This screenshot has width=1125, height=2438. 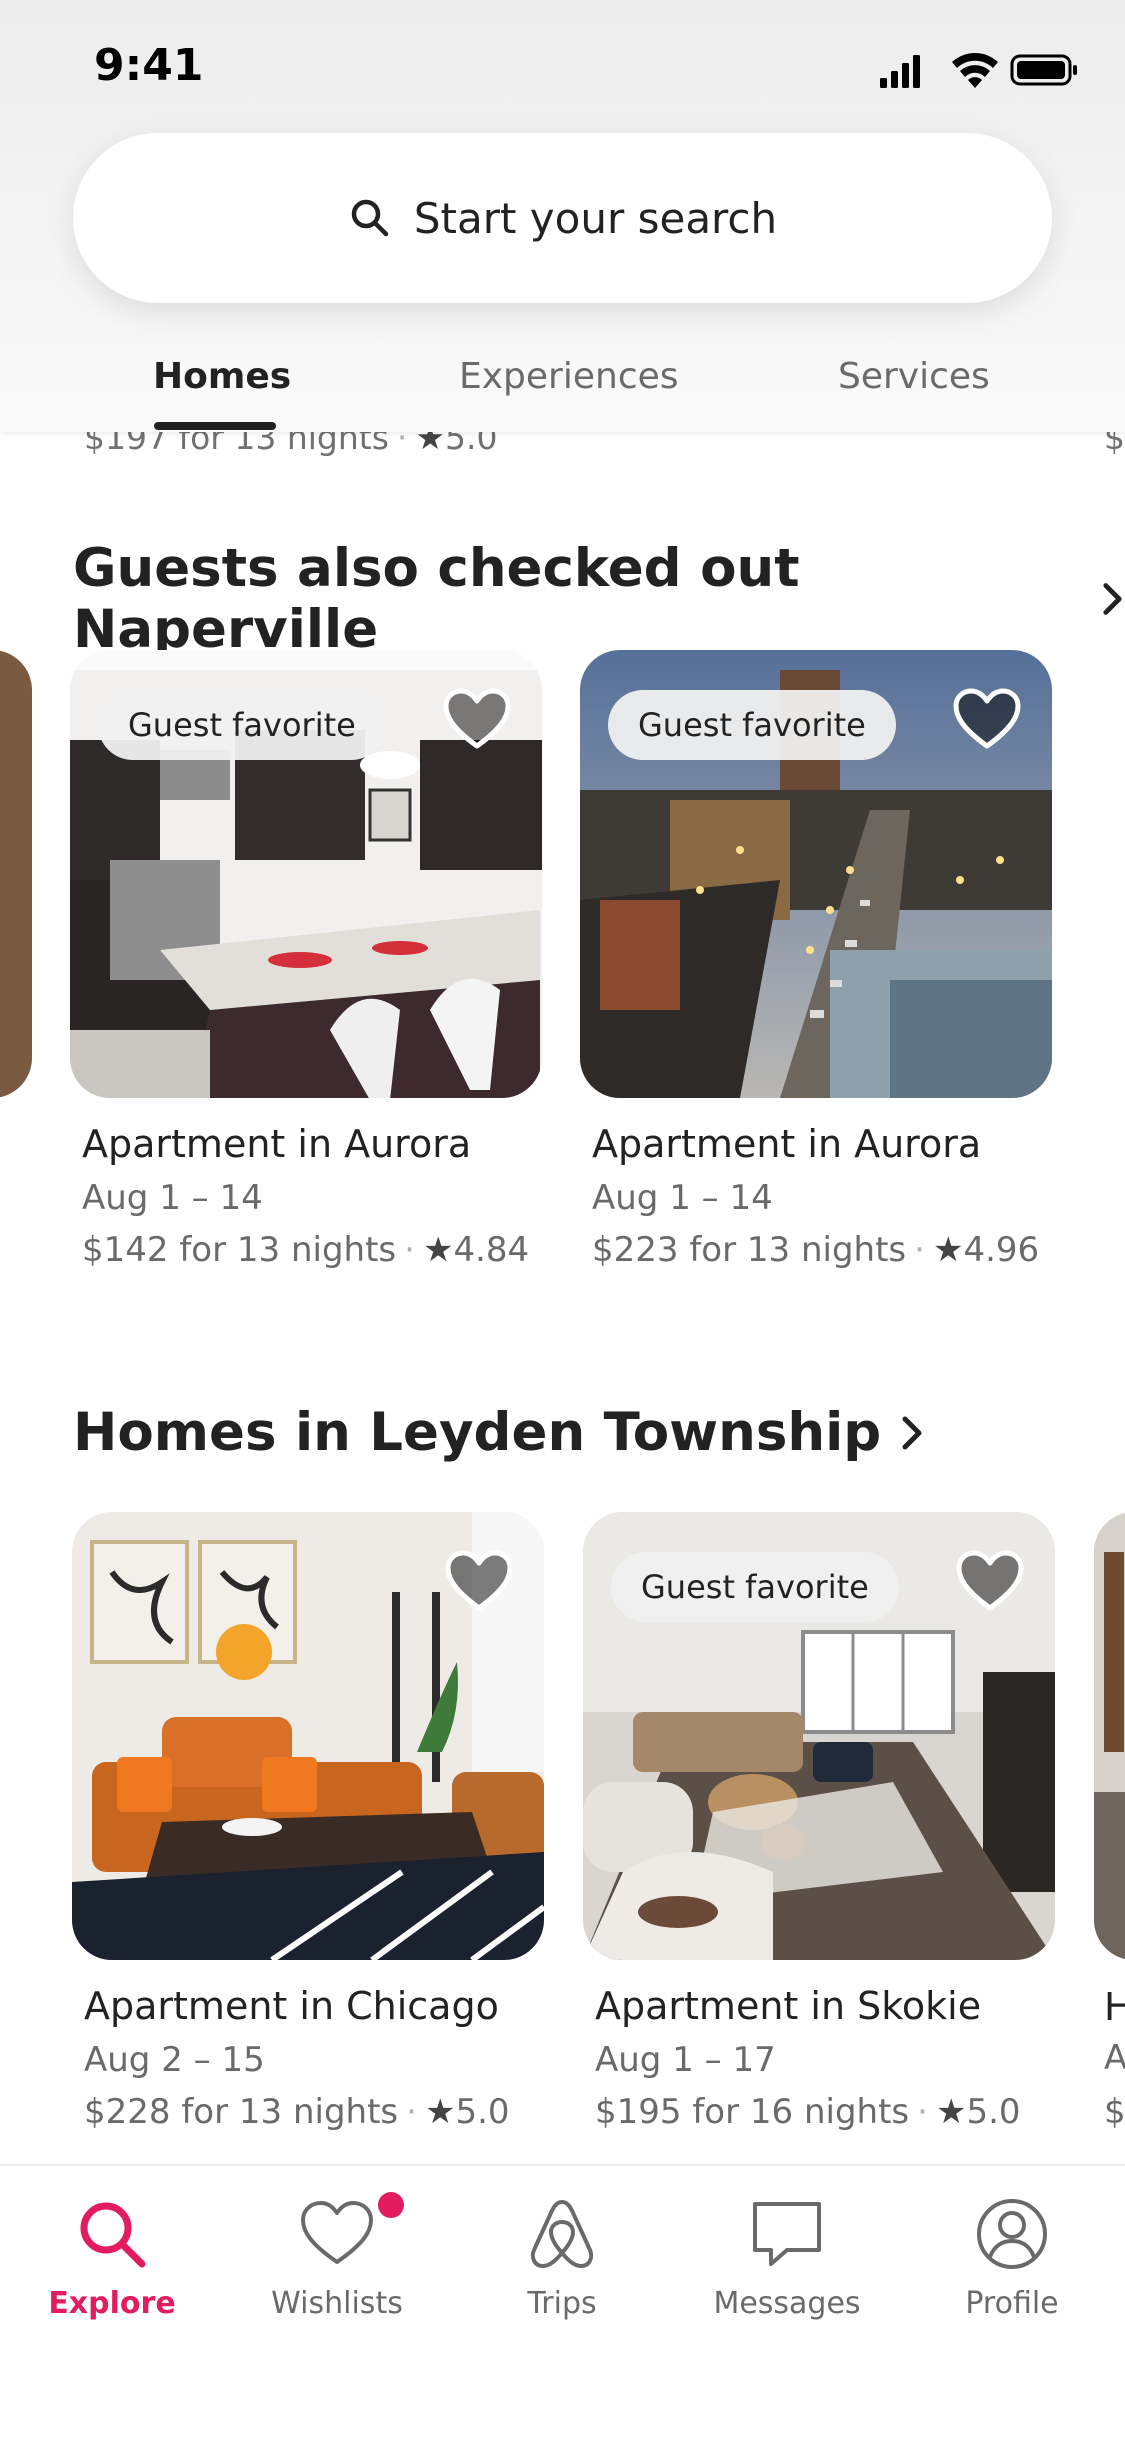 What do you see at coordinates (239, 1250) in the screenshot?
I see `price-text: $142 for 13 nights` at bounding box center [239, 1250].